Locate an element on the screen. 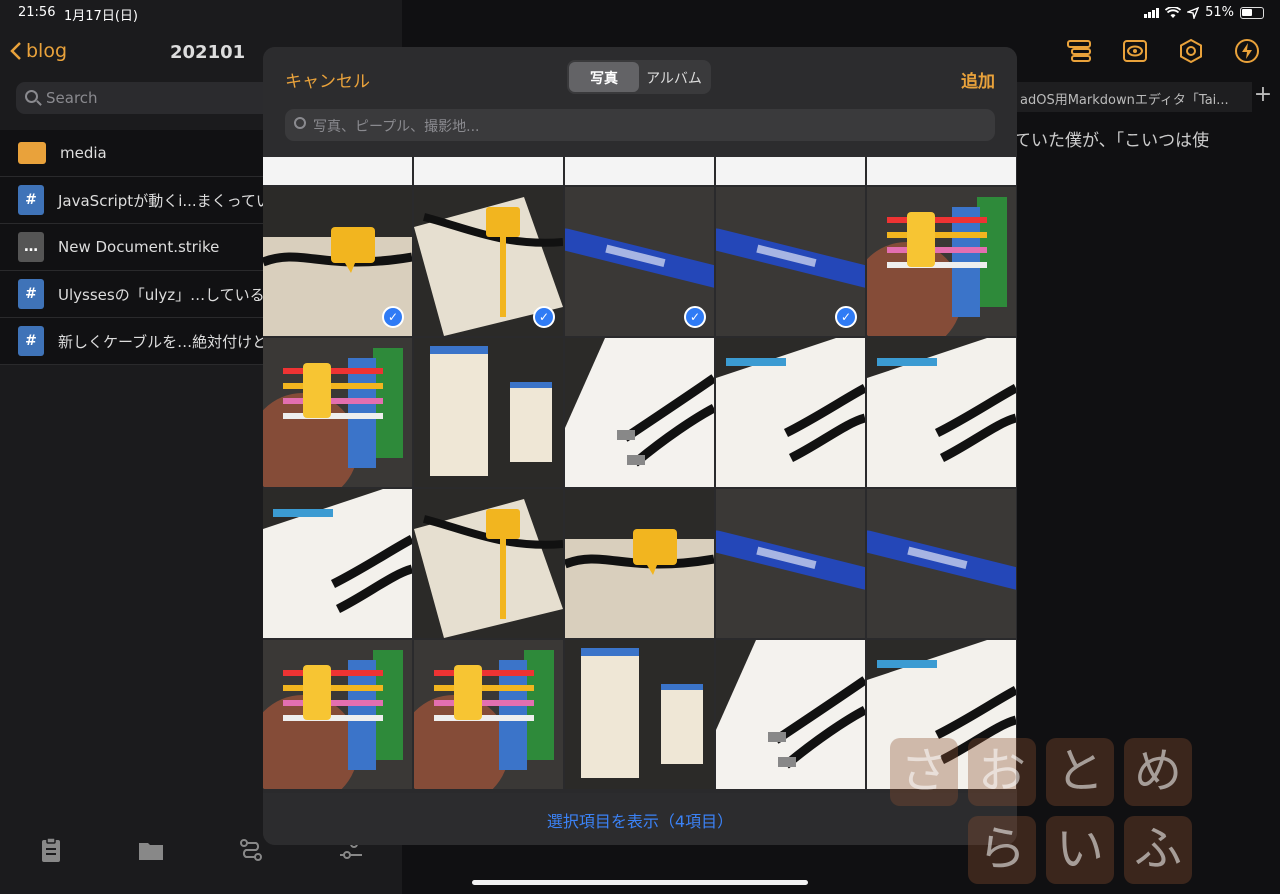 The width and height of the screenshot is (1280, 894). watermark-char: め is located at coordinates (1158, 772).